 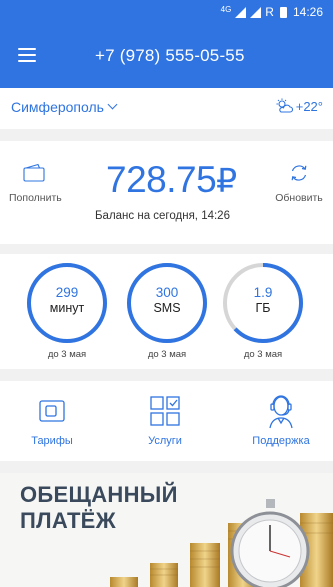 I want to click on app-bar: +7 (978) 555-05-55, so click(x=166, y=56).